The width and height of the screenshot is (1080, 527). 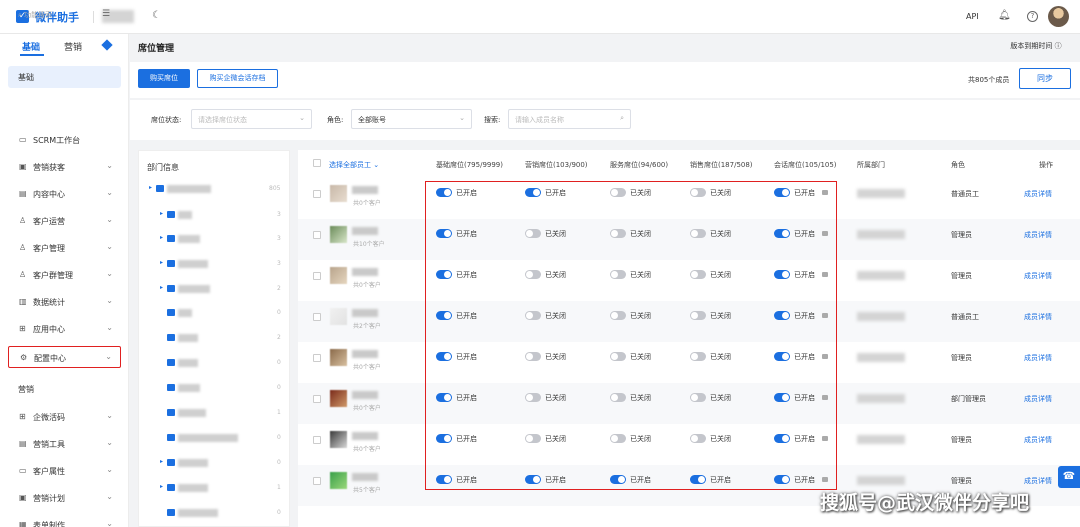 What do you see at coordinates (622, 118) in the screenshot?
I see `search-icon: ⌕` at bounding box center [622, 118].